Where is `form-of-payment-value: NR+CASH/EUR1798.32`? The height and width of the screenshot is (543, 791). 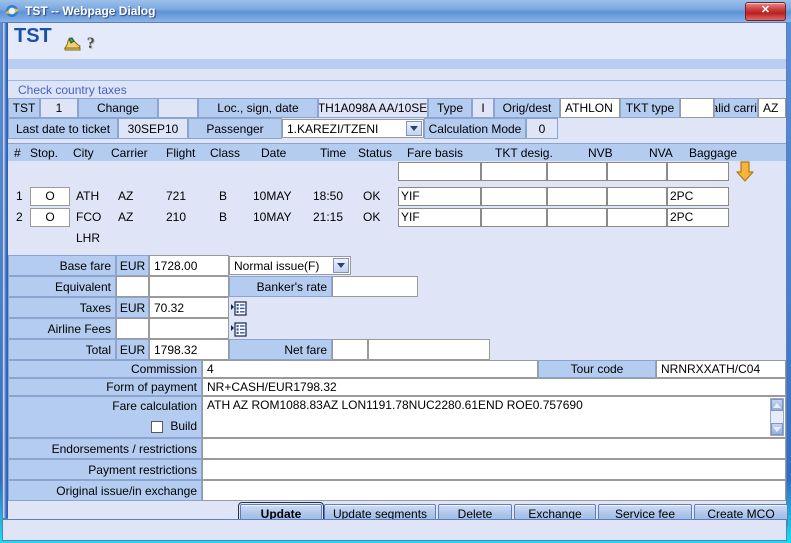
form-of-payment-value: NR+CASH/EUR1798.32 is located at coordinates (494, 387).